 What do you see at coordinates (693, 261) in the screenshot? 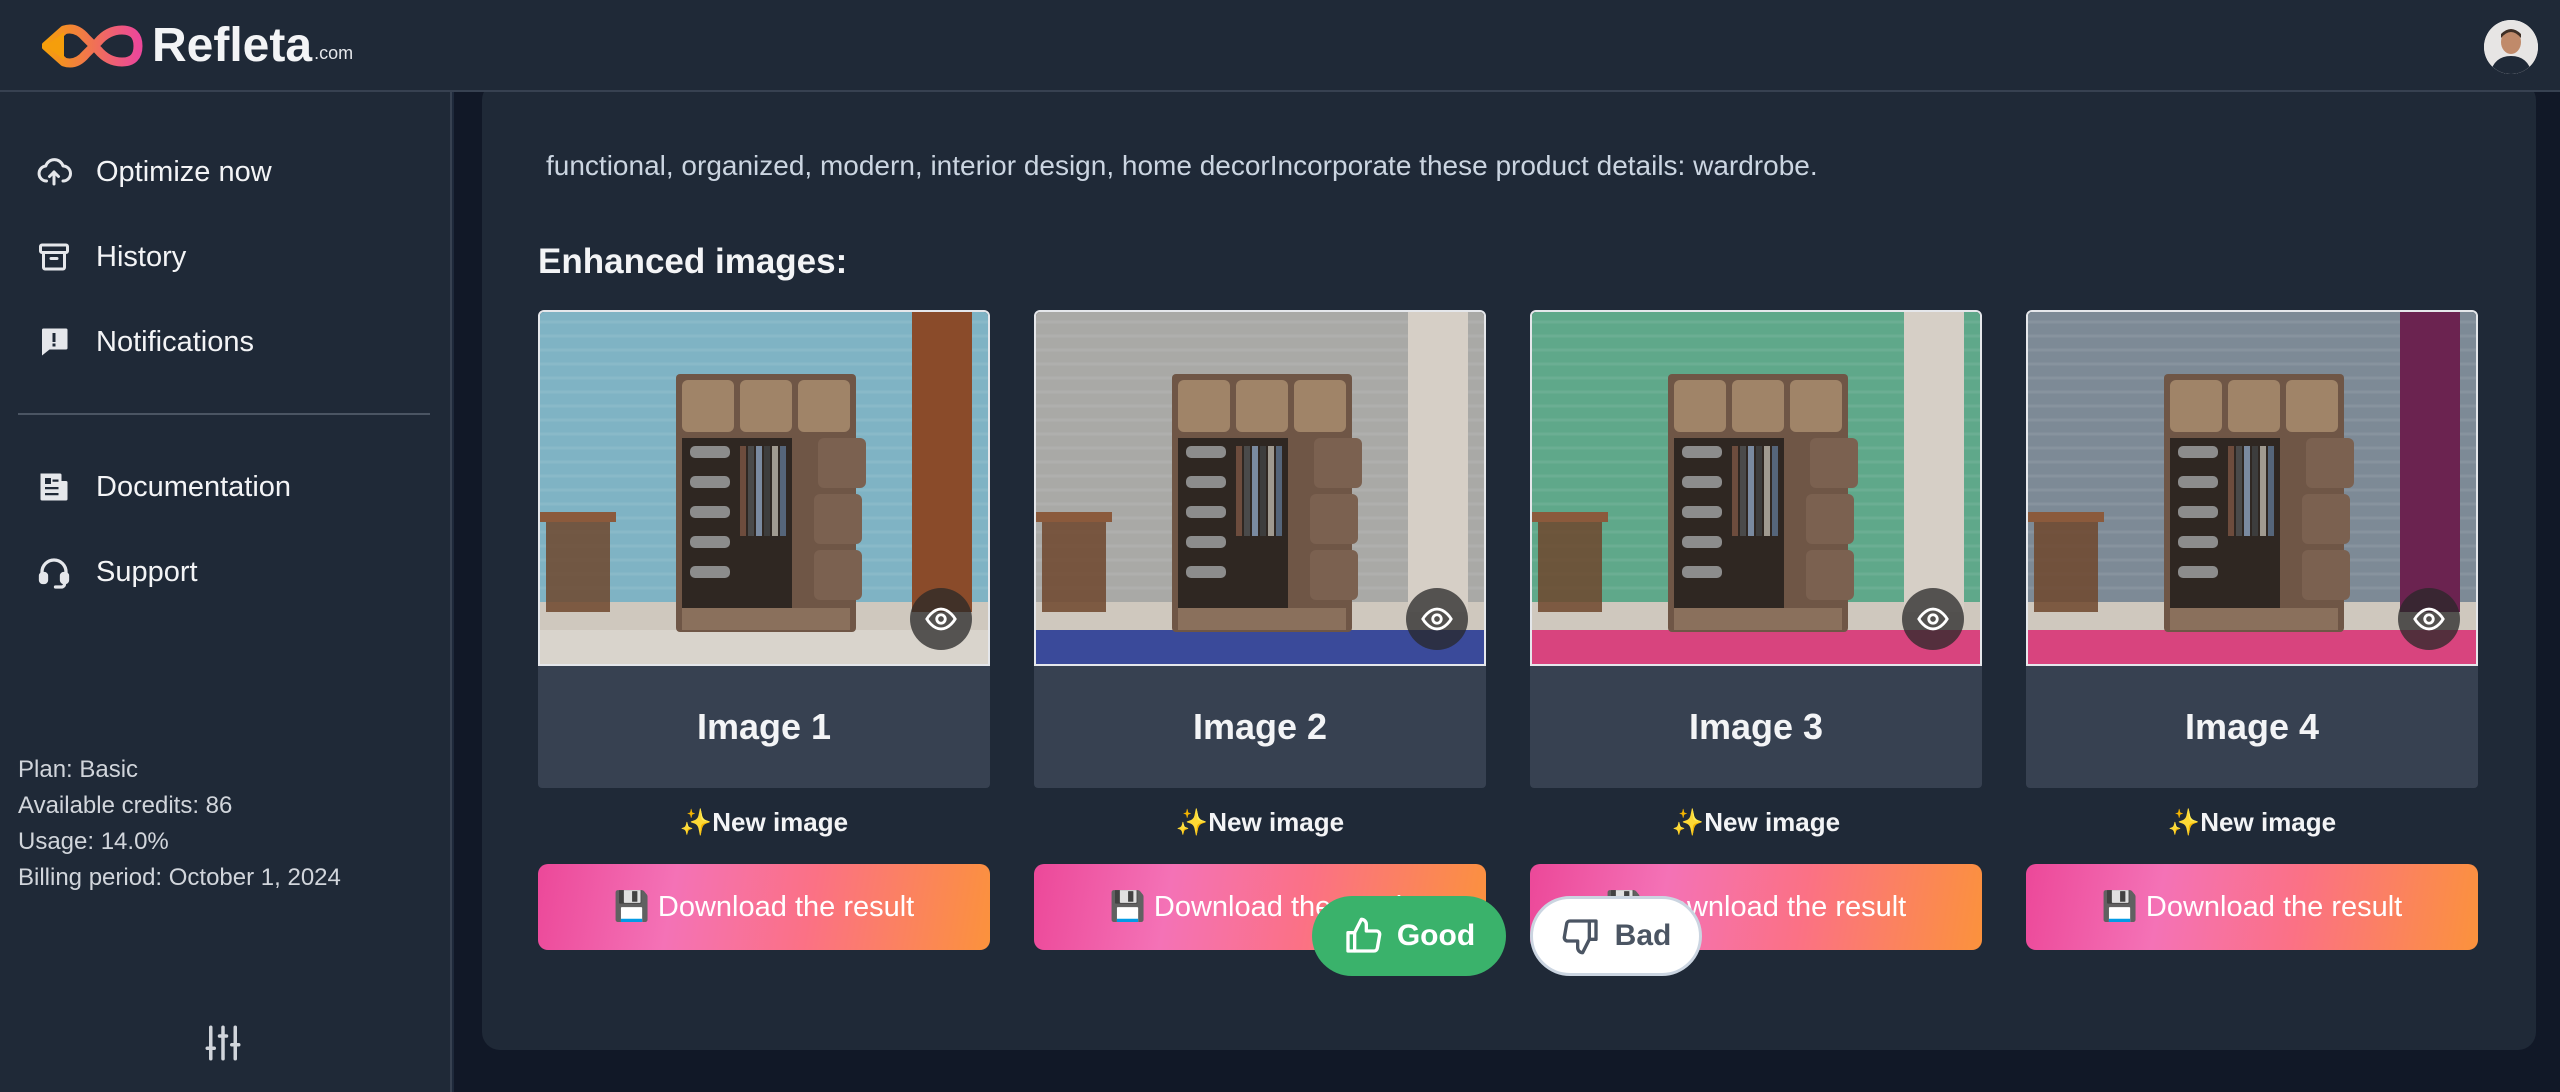
I see `section-heading: Enhanced images:` at bounding box center [693, 261].